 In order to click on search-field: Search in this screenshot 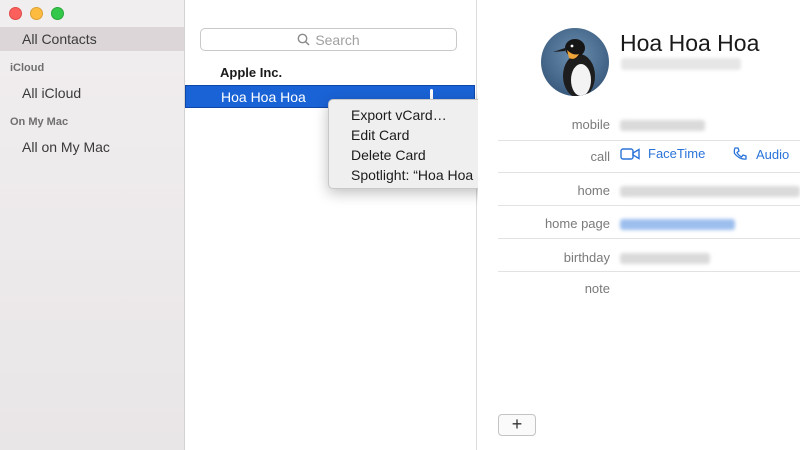, I will do `click(328, 39)`.